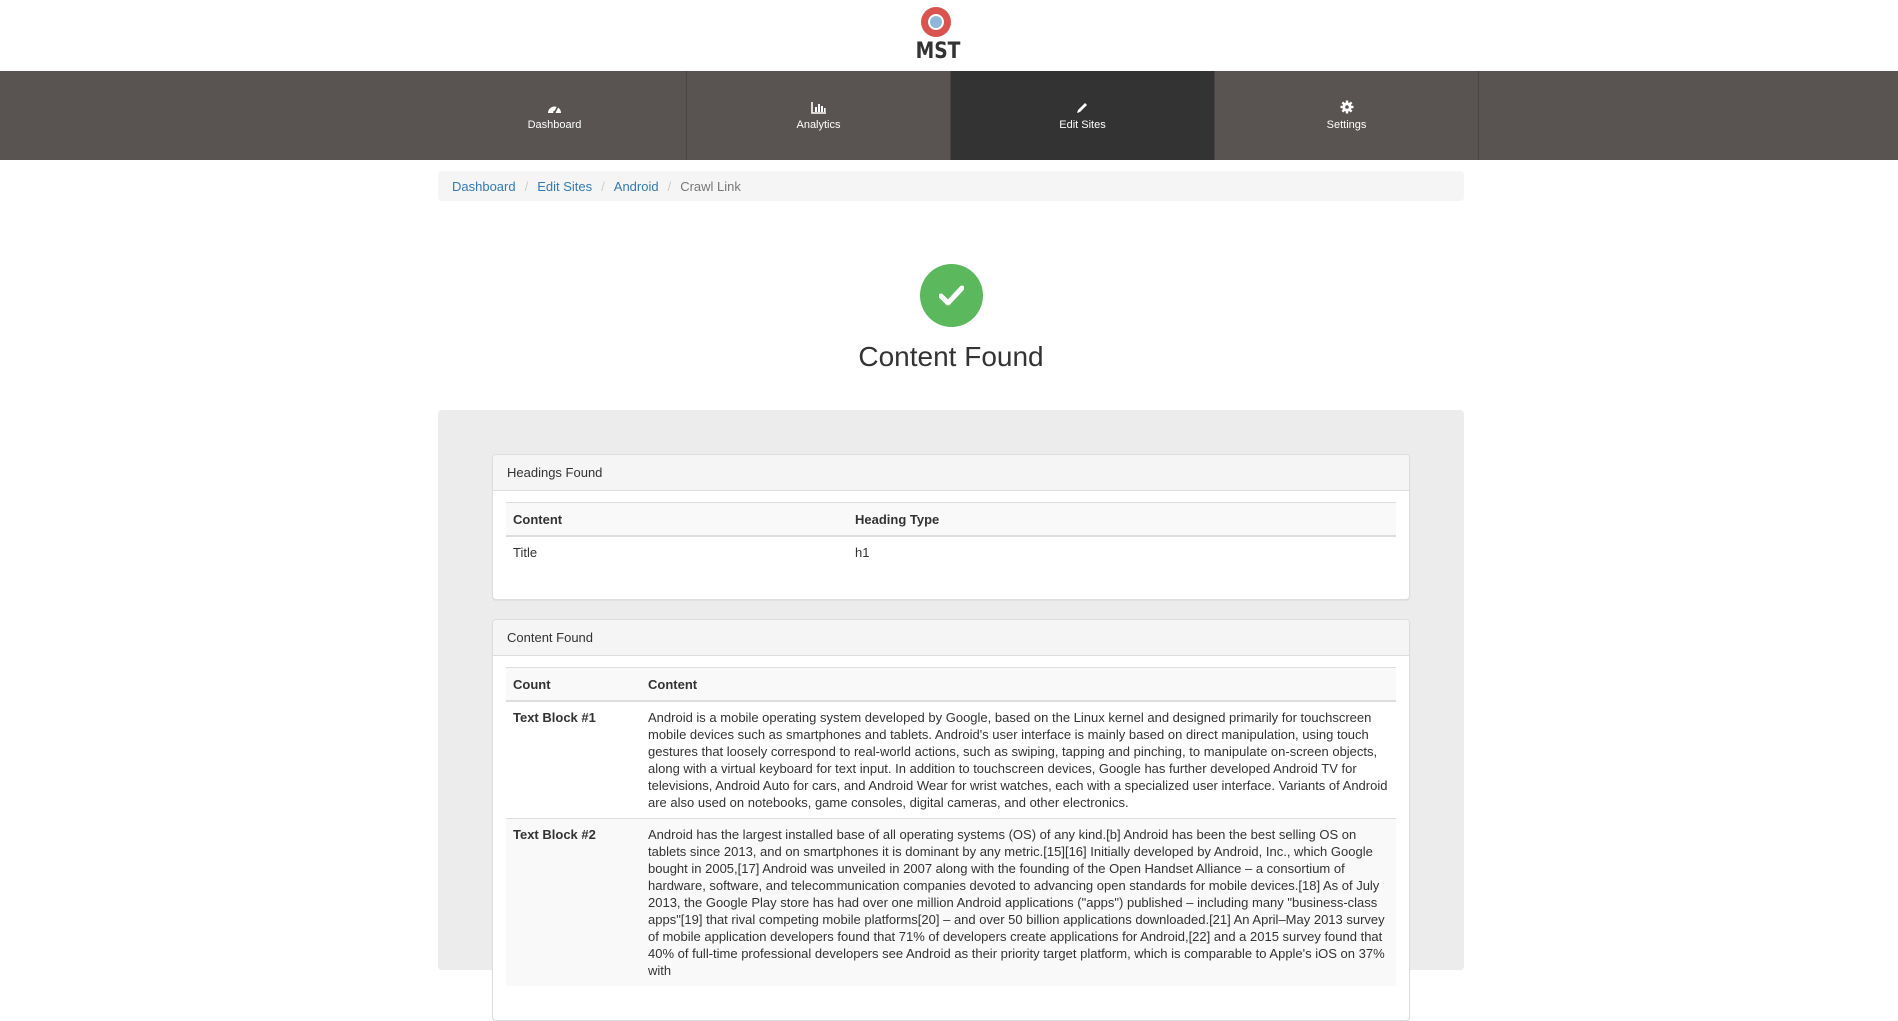  I want to click on bar-chart-icon, so click(818, 109).